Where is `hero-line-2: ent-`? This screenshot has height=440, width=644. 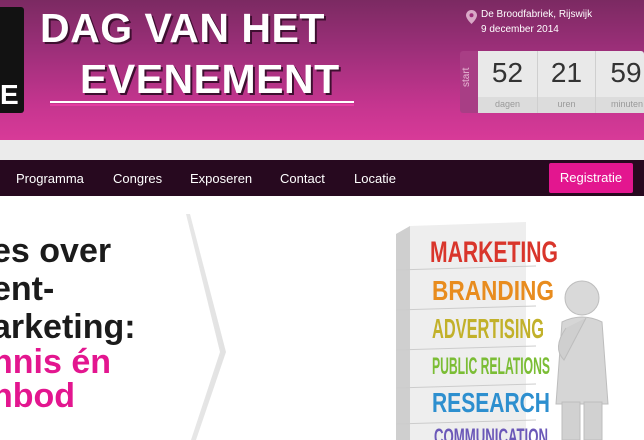 hero-line-2: ent- is located at coordinates (27, 289).